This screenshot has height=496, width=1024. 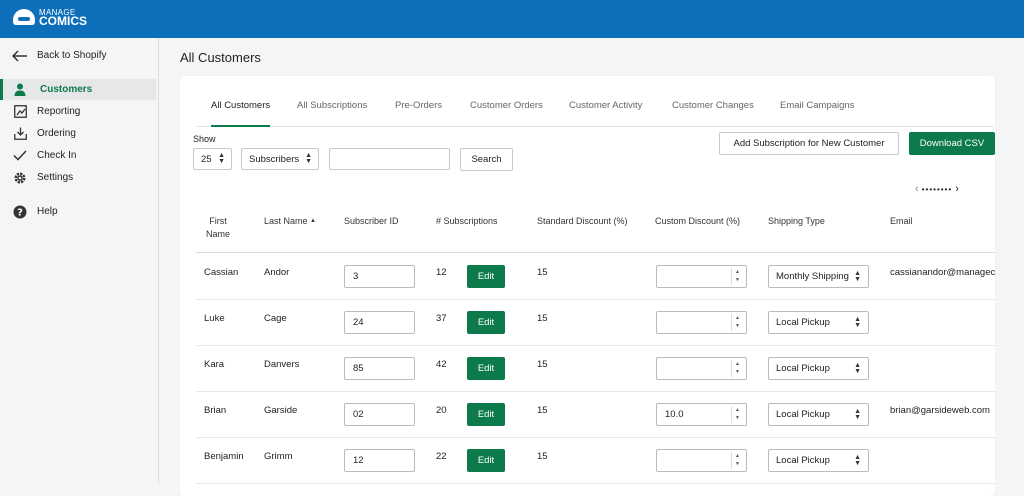 I want to click on subscriber-id-input: 24, so click(x=379, y=322).